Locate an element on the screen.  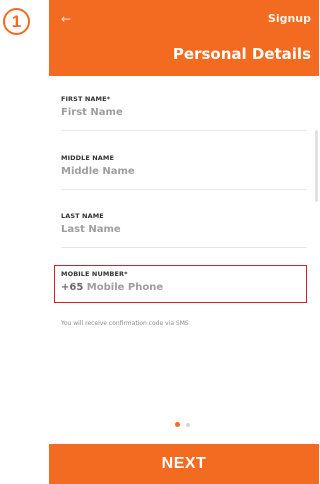
page-dot-active is located at coordinates (177, 424).